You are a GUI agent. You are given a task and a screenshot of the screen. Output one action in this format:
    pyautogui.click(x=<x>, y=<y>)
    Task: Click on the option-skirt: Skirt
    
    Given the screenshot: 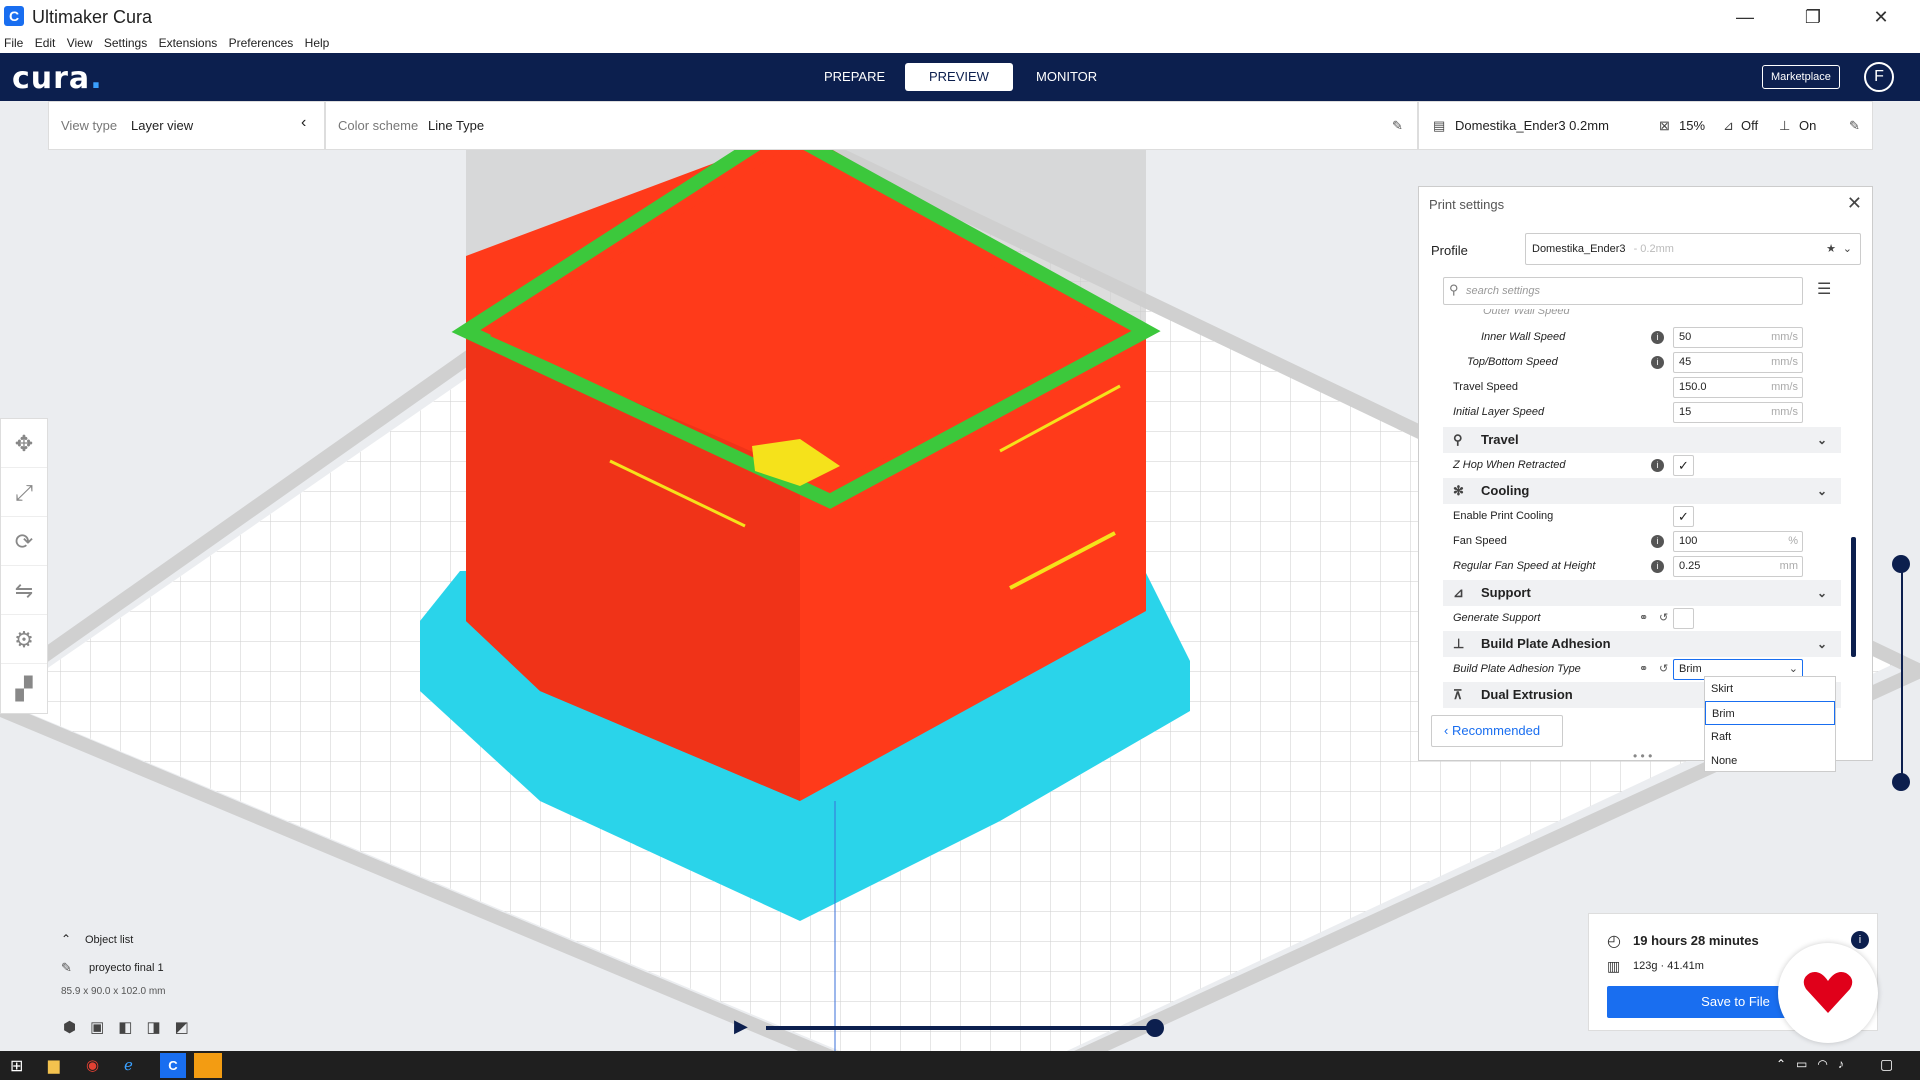 What is the action you would take?
    pyautogui.click(x=1770, y=689)
    